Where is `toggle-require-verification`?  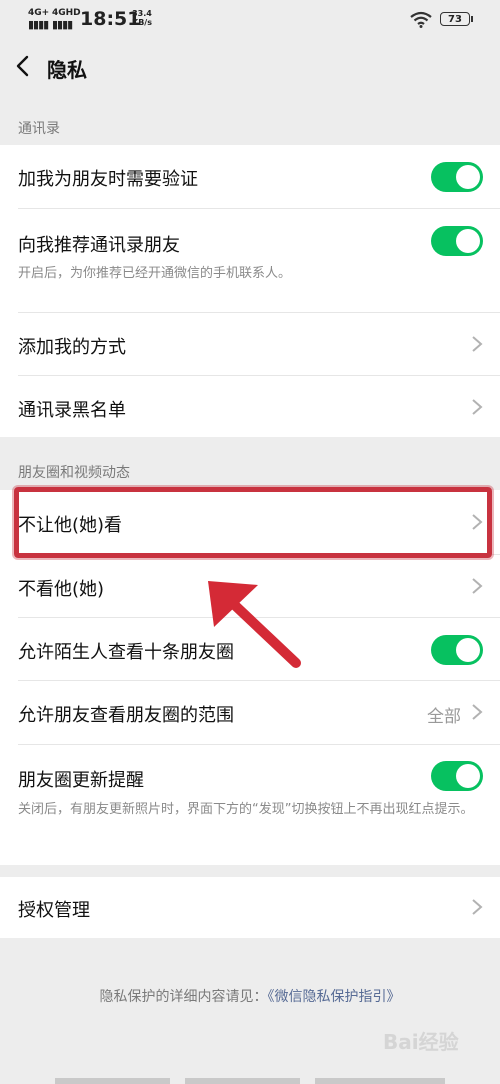 toggle-require-verification is located at coordinates (457, 177).